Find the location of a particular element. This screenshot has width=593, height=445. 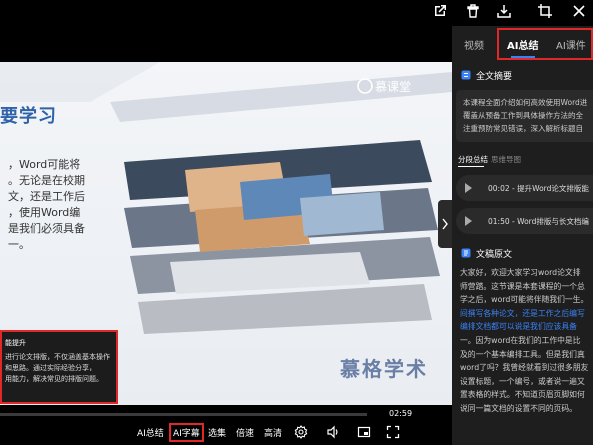

abstract-line: 注重预防常见错误，深入解析标题自 is located at coordinates (523, 128).